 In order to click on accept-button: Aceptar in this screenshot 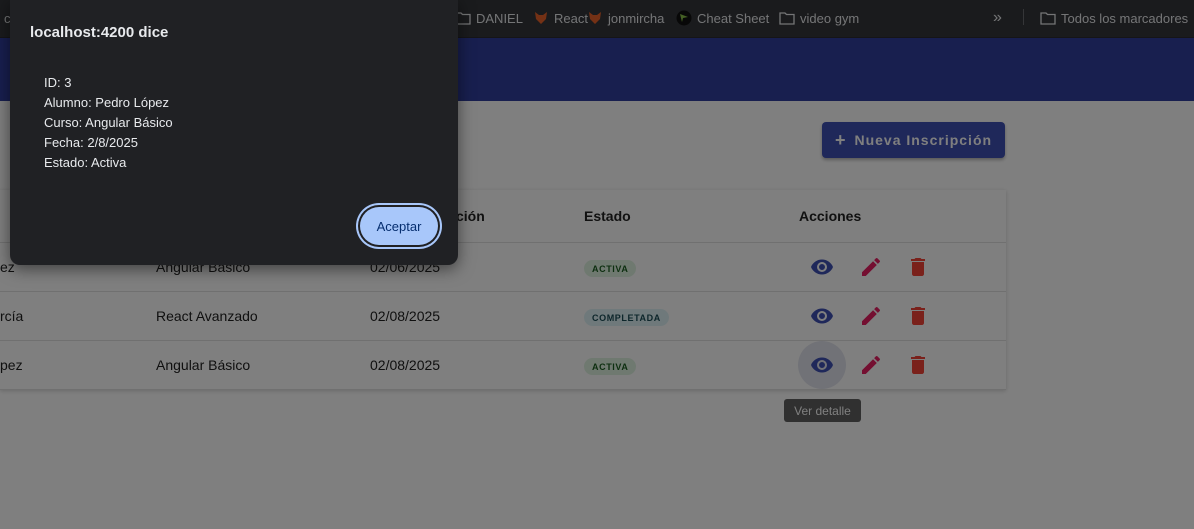, I will do `click(399, 226)`.